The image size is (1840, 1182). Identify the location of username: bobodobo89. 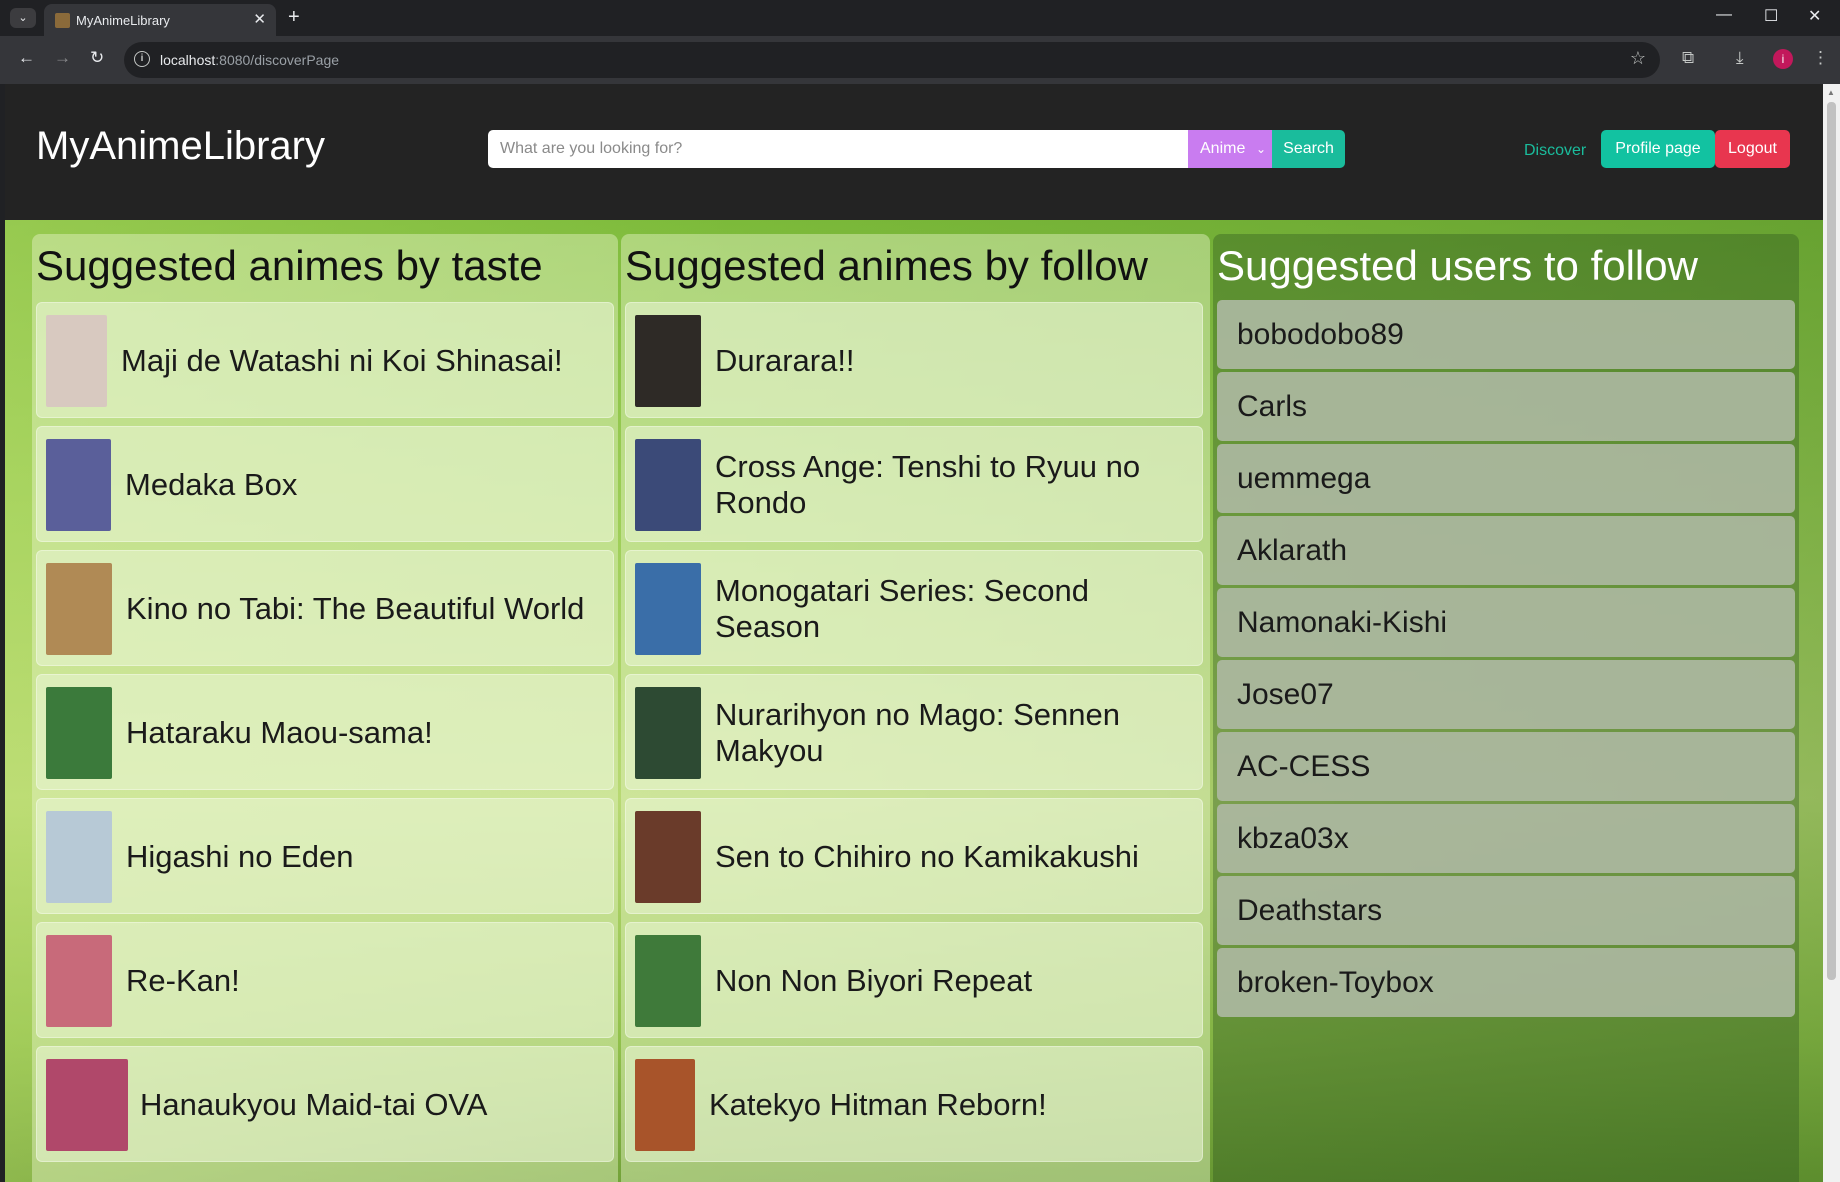
(1320, 334).